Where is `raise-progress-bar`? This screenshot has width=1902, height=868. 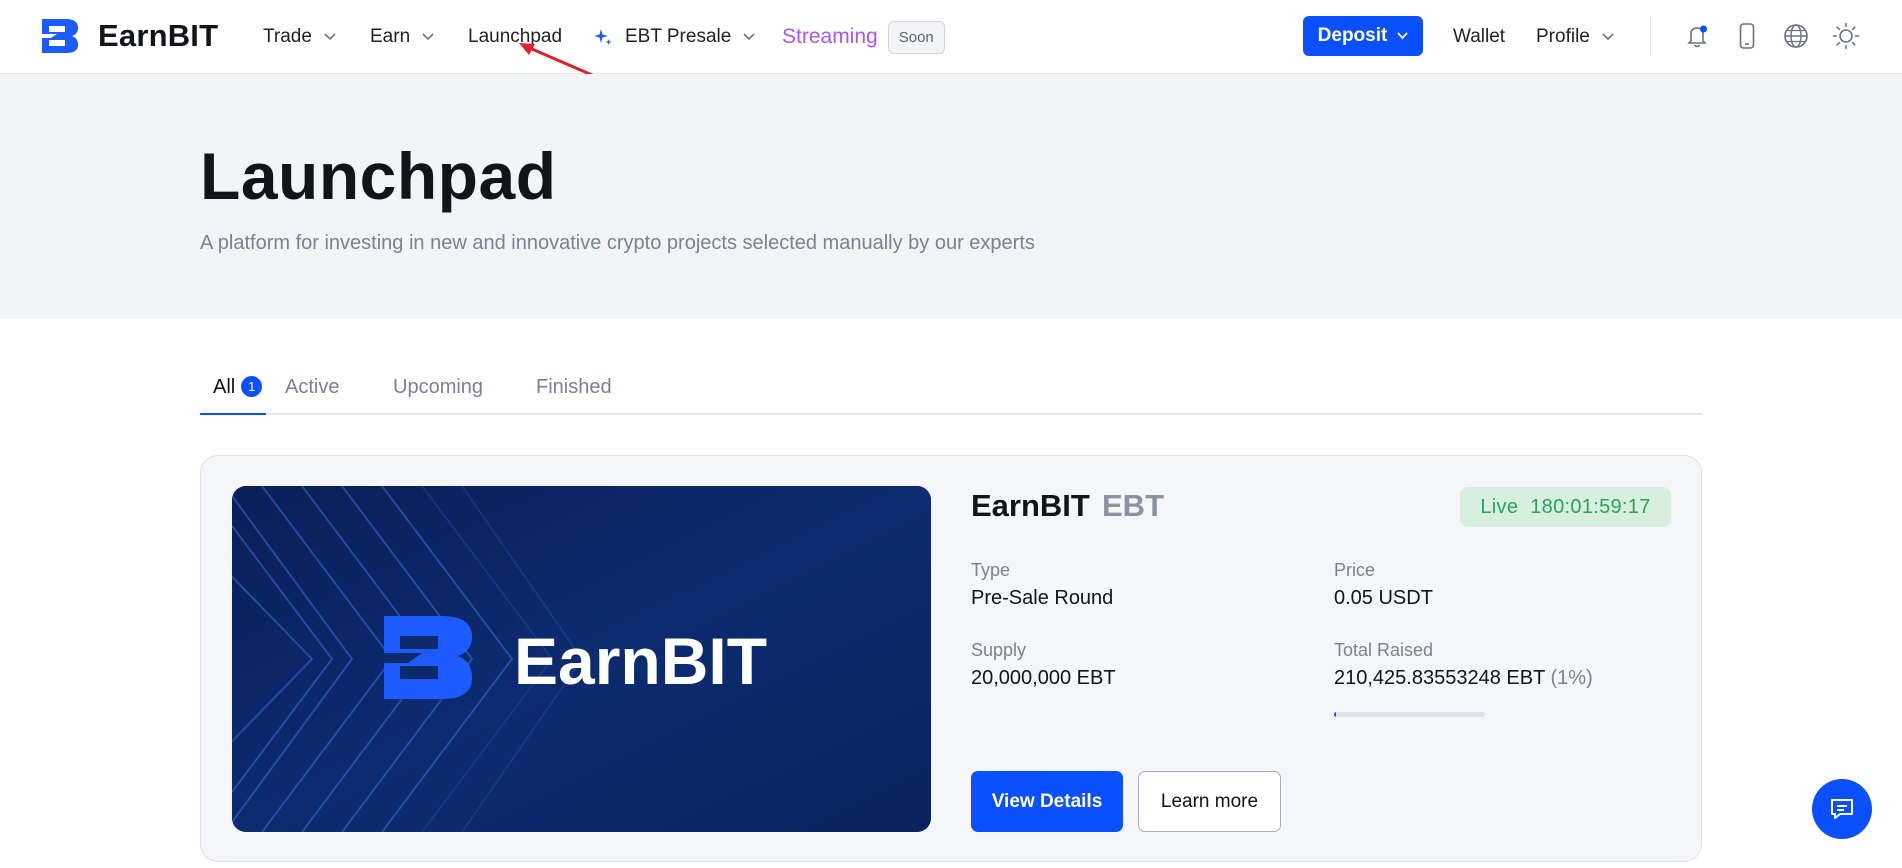
raise-progress-bar is located at coordinates (1409, 714).